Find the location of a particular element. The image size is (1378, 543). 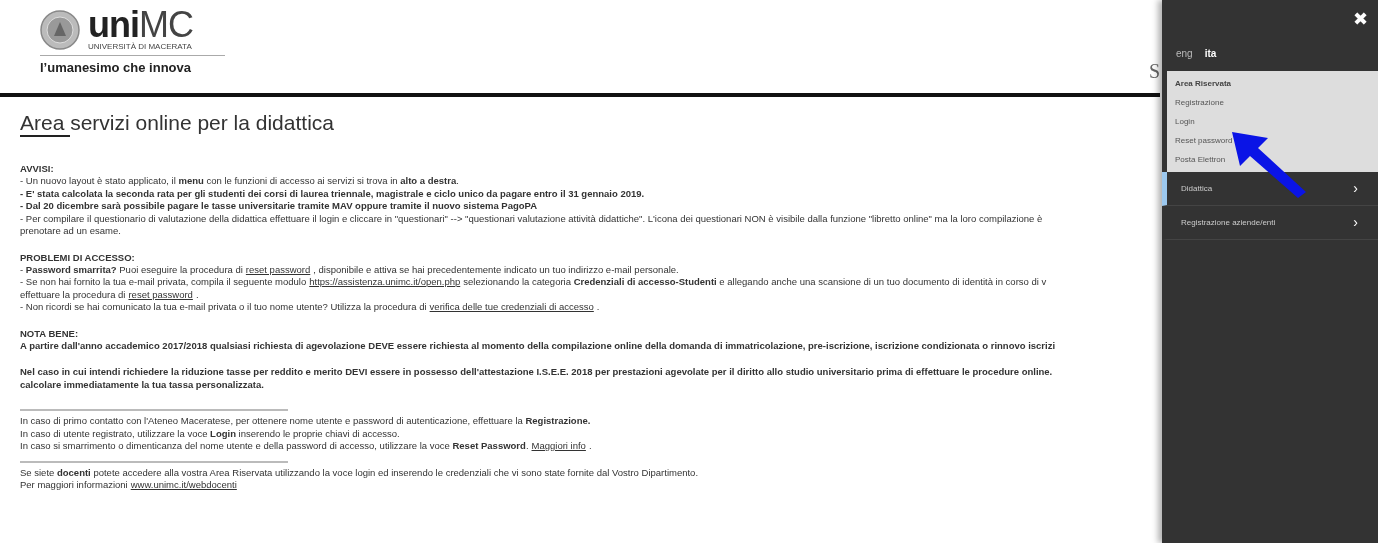

header-link: S is located at coordinates (1154, 71).